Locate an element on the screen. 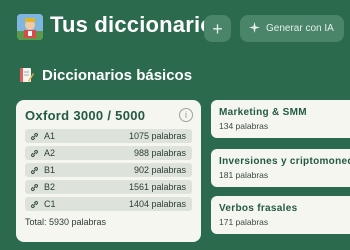 The image size is (350, 250). level-count: 988 palabras is located at coordinates (159, 153).